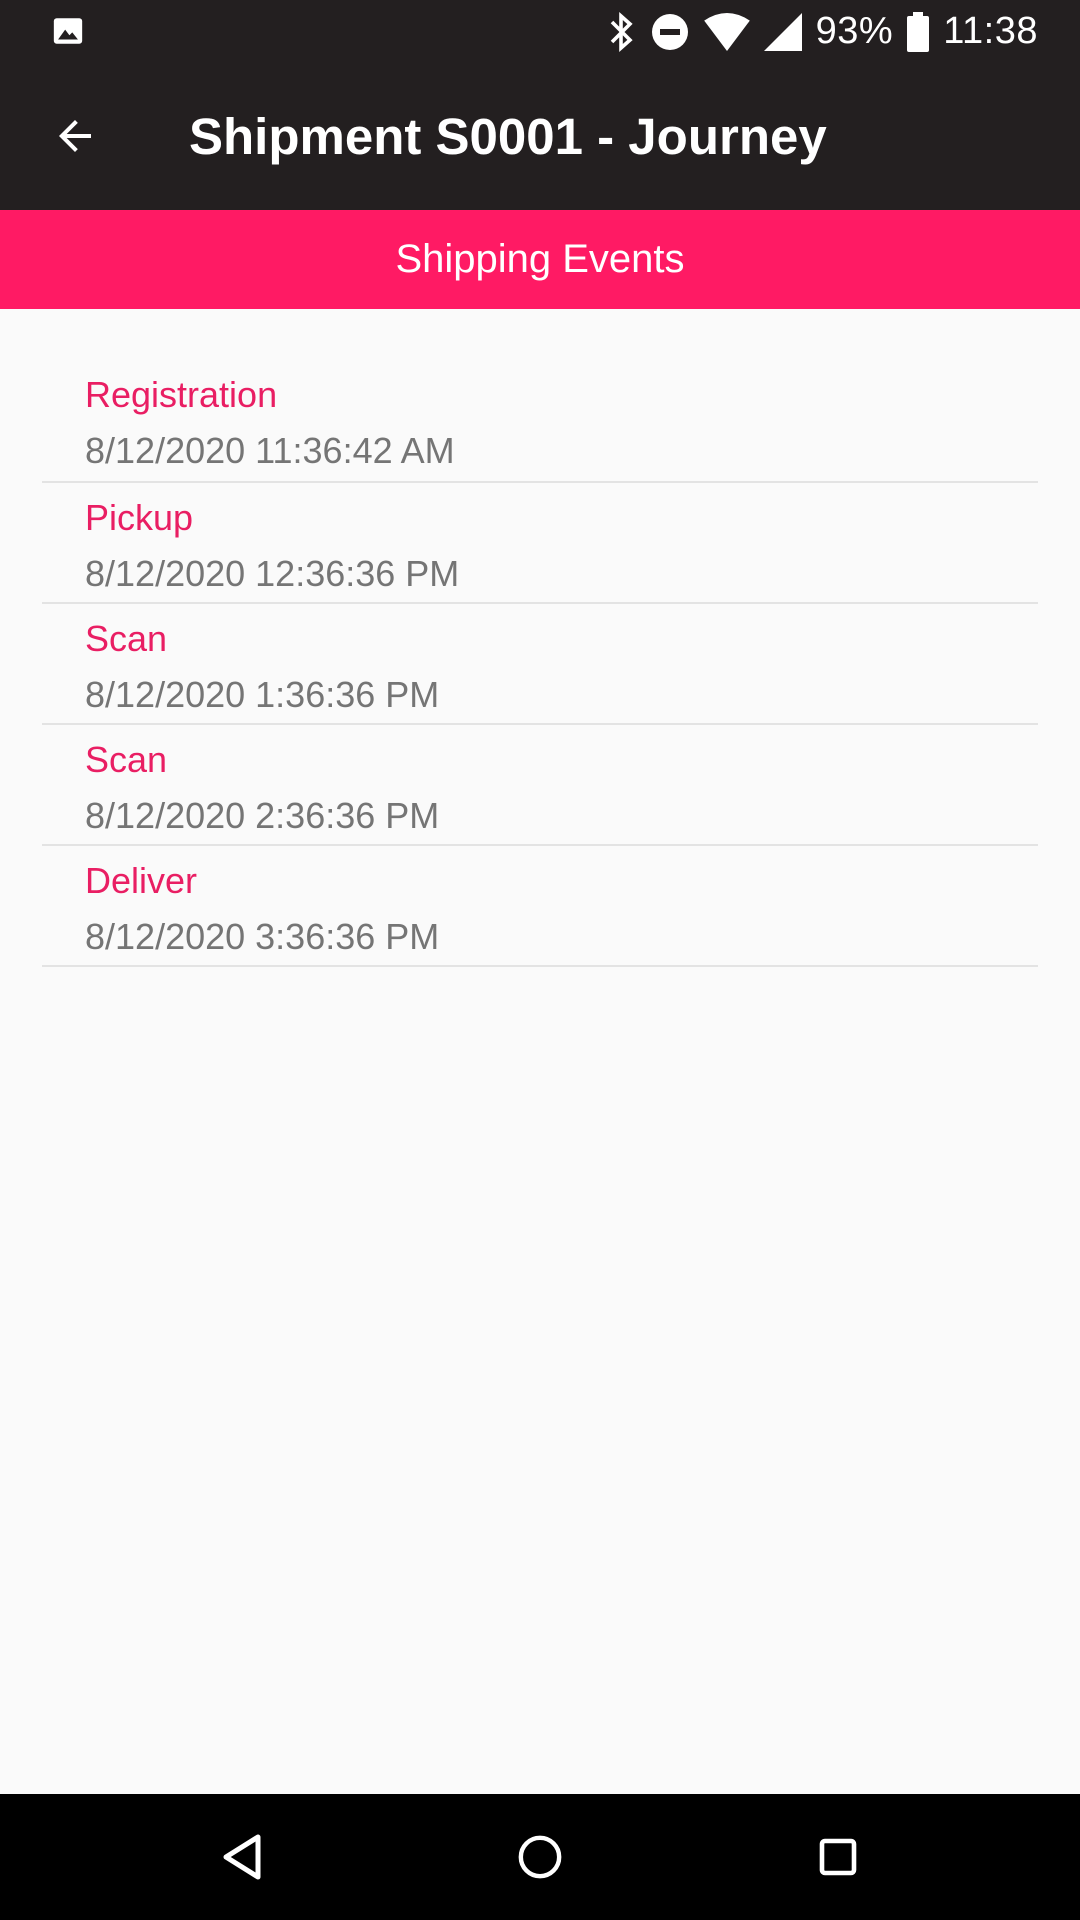  I want to click on home-circle-icon, so click(540, 1857).